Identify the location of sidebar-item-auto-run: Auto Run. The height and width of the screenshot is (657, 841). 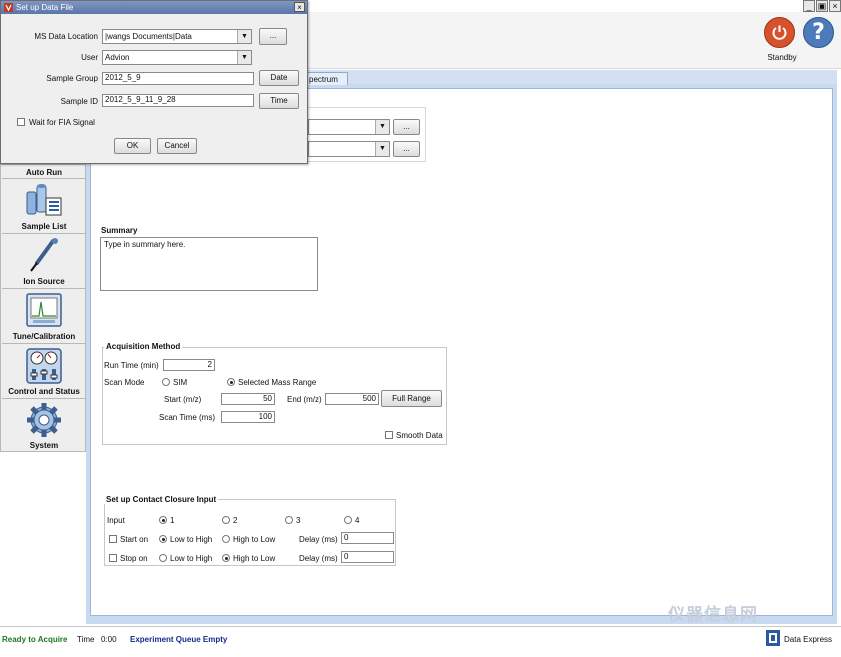
(44, 172).